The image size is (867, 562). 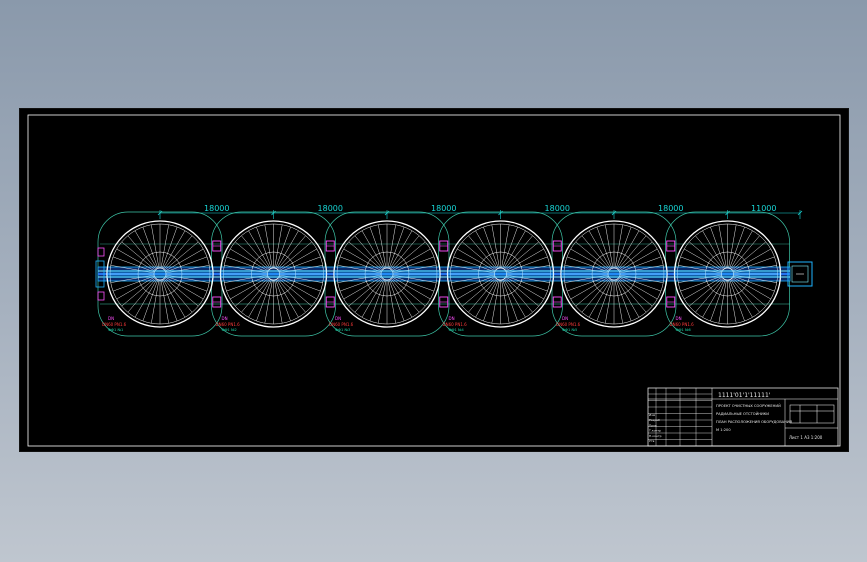 What do you see at coordinates (457, 330) in the screenshot?
I see `tank-label-note: ФФ1 №4` at bounding box center [457, 330].